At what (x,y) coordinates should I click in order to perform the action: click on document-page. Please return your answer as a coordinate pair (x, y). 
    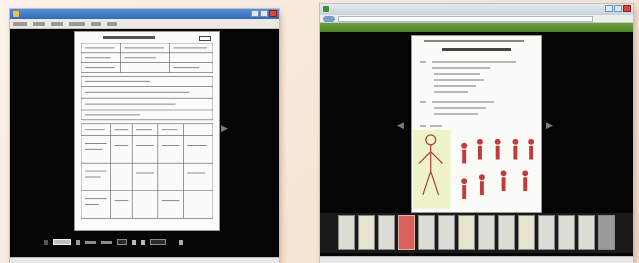
    Looking at the image, I should click on (476, 124).